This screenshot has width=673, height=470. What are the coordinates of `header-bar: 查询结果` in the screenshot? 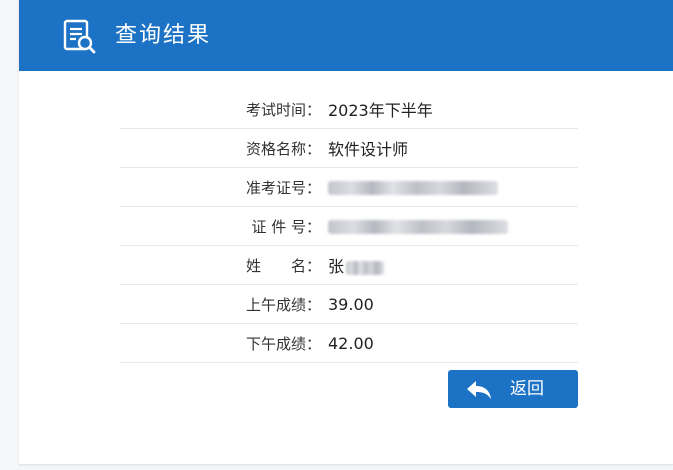 It's located at (346, 35).